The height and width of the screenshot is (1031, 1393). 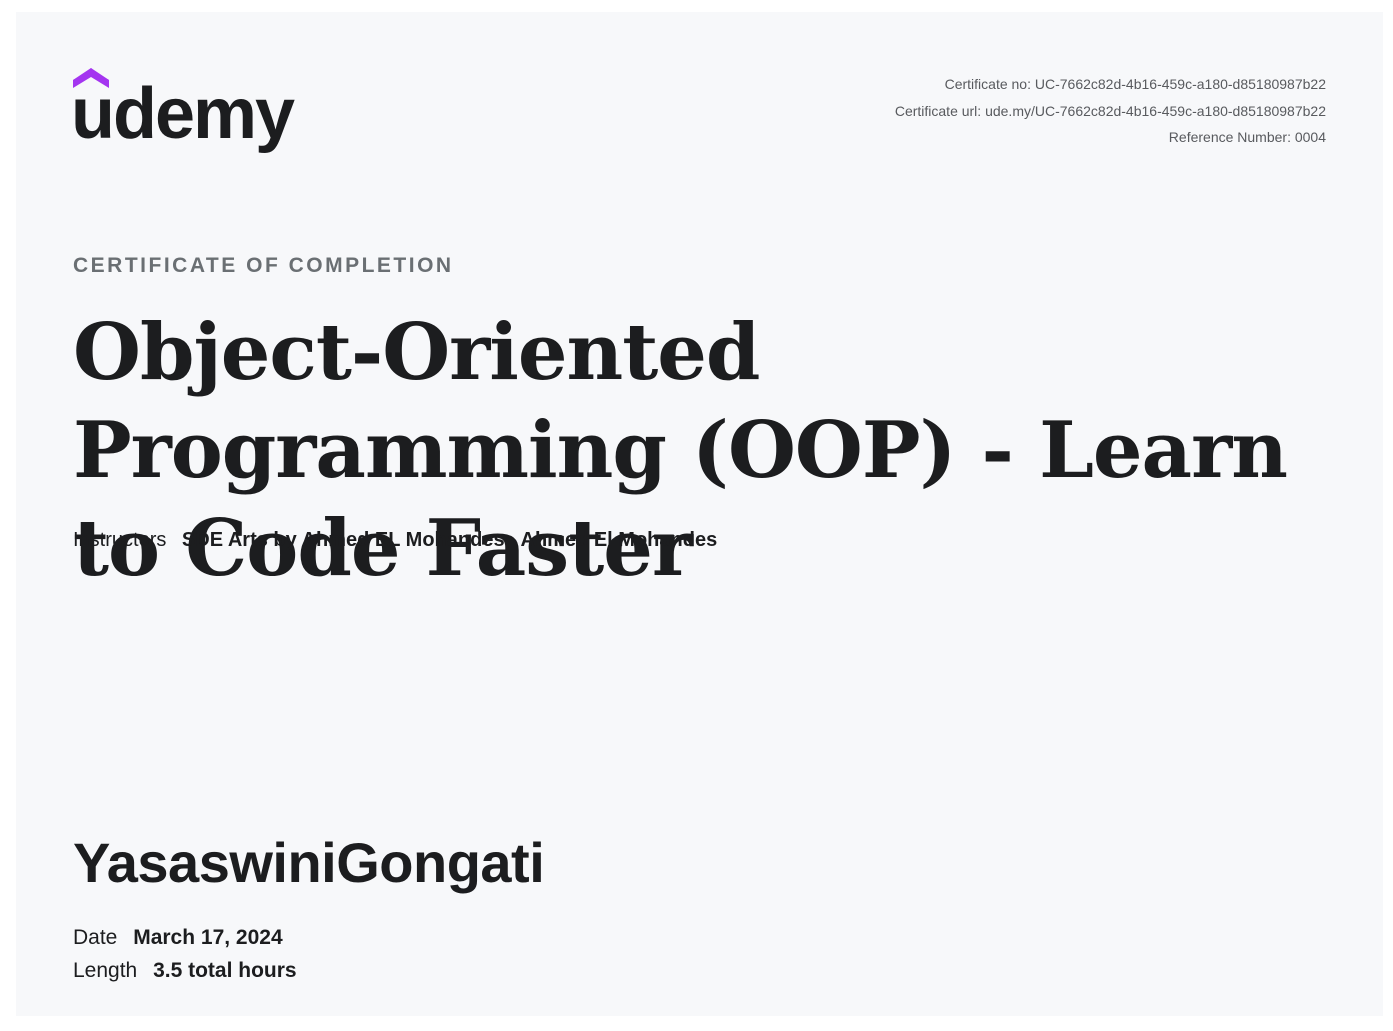 What do you see at coordinates (1247, 137) in the screenshot?
I see `reference-number: Reference Number: 0004` at bounding box center [1247, 137].